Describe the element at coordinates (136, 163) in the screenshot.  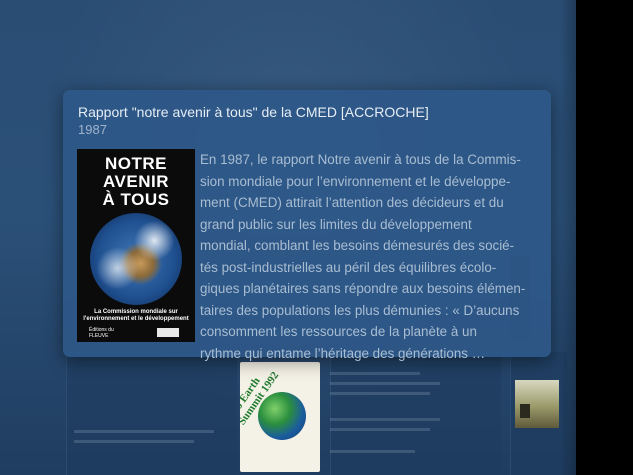
I see `cover-title-line: NOTRE` at that location.